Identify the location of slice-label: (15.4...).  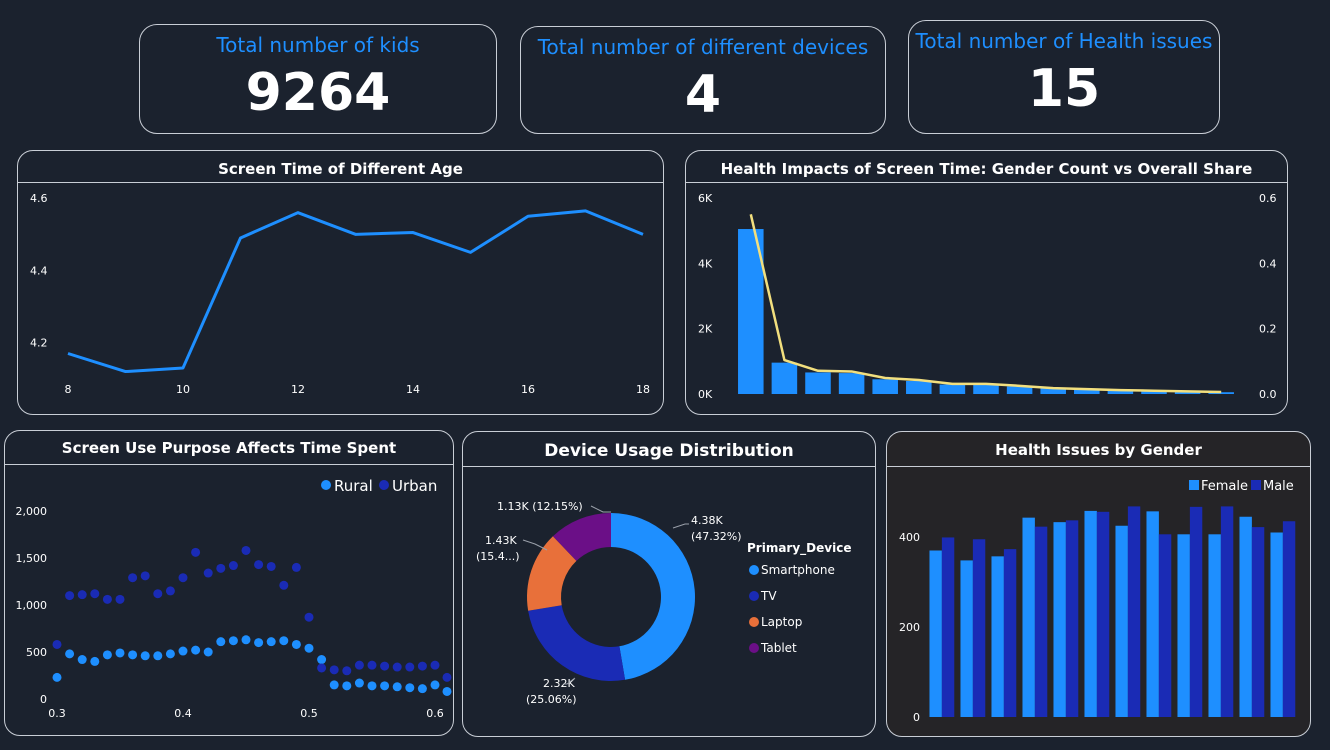
(498, 556).